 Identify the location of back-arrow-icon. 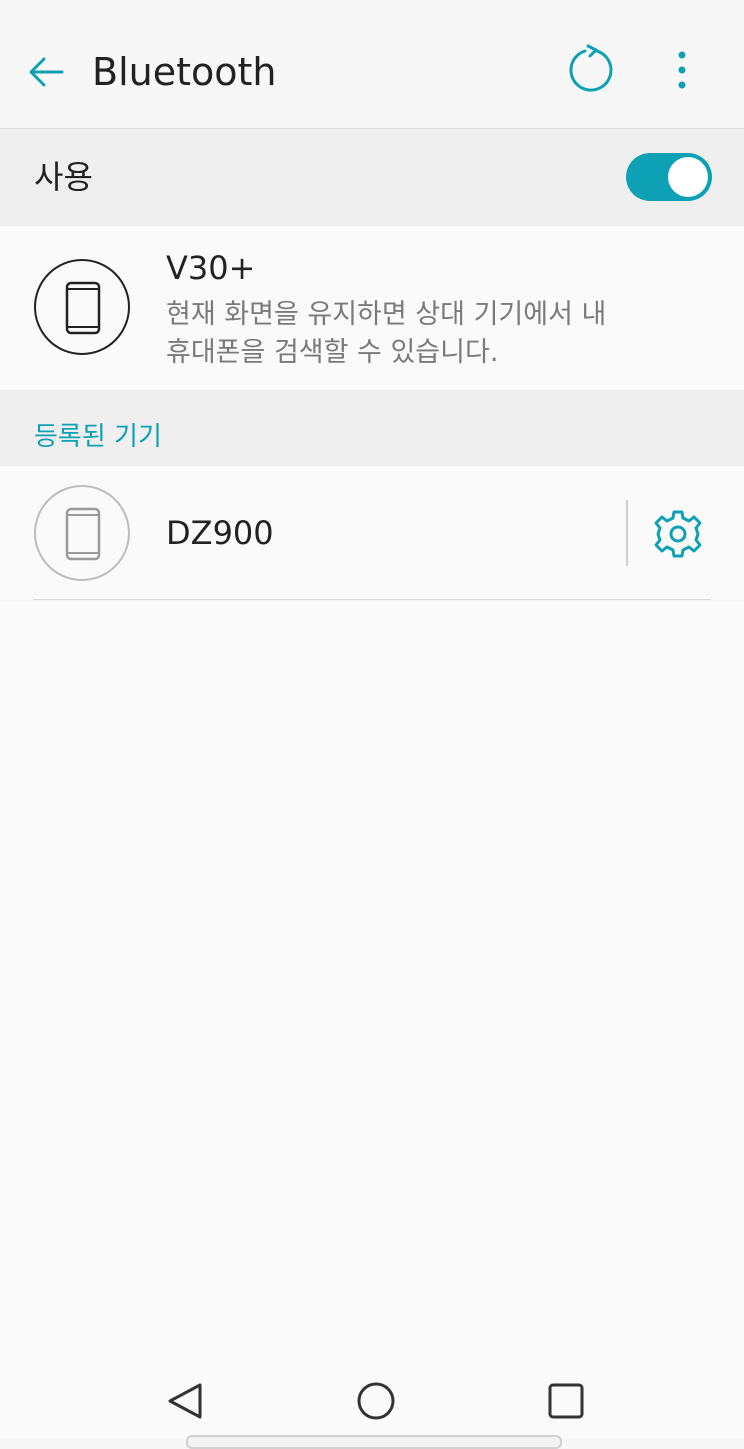
(46, 72).